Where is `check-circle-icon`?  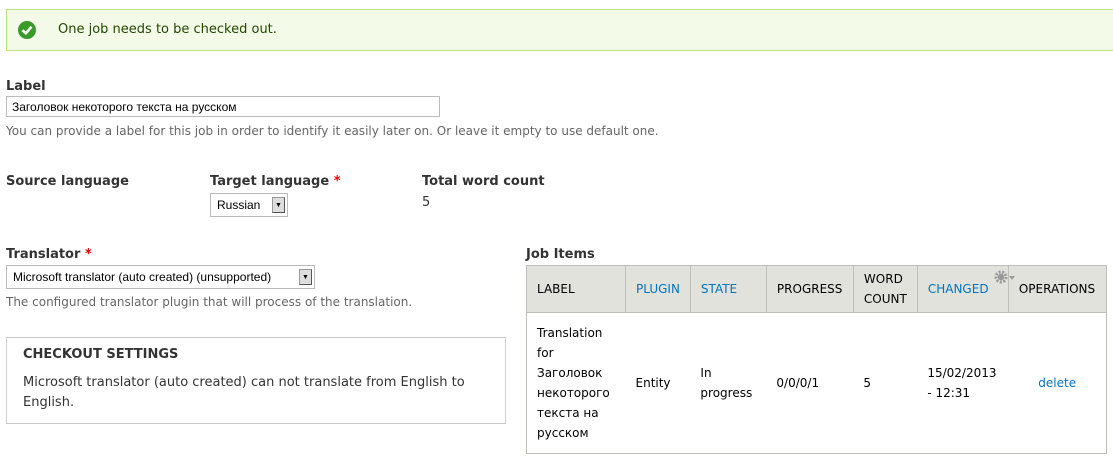
check-circle-icon is located at coordinates (27, 30).